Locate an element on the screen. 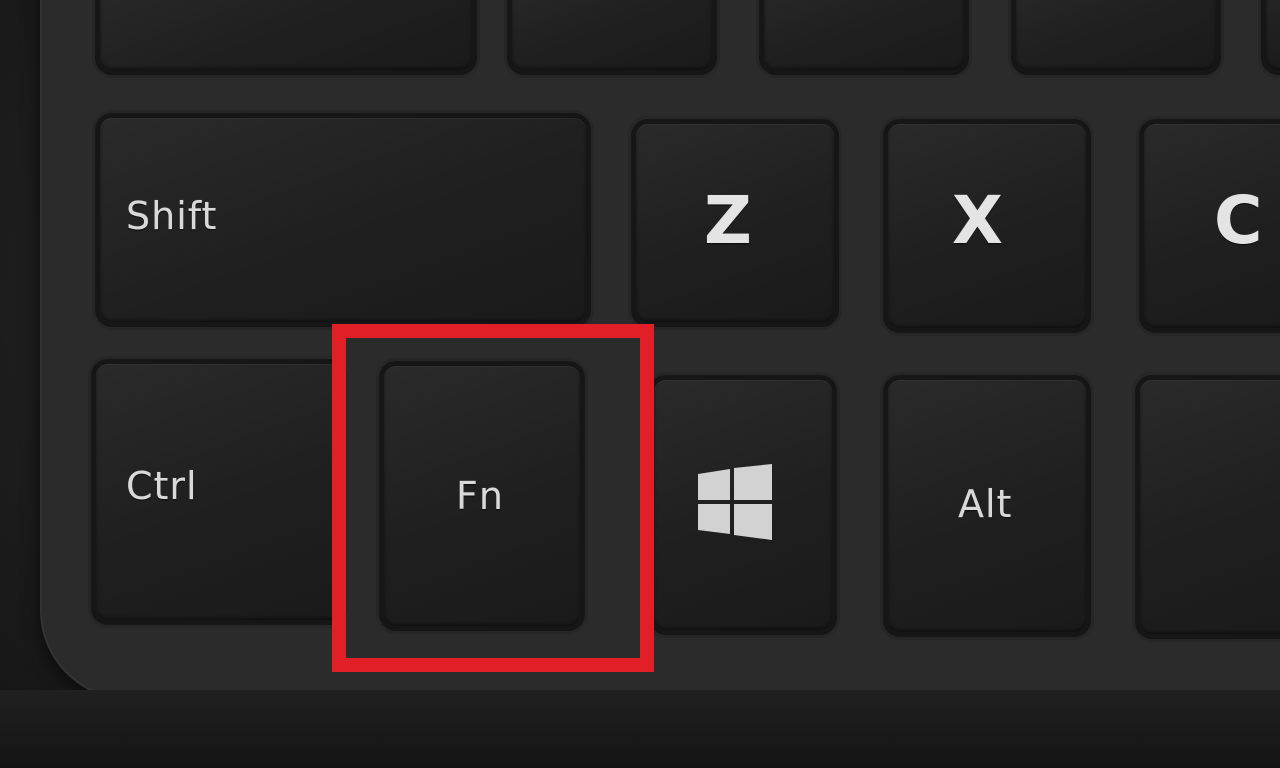  key-x: X is located at coordinates (987, 226).